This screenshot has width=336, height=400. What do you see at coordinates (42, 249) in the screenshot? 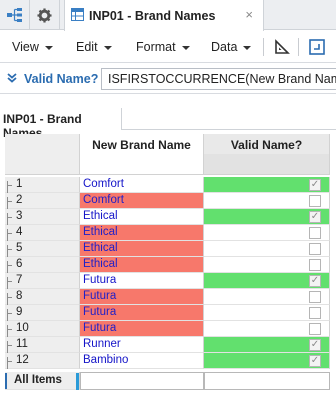
I see `row-header: 5` at bounding box center [42, 249].